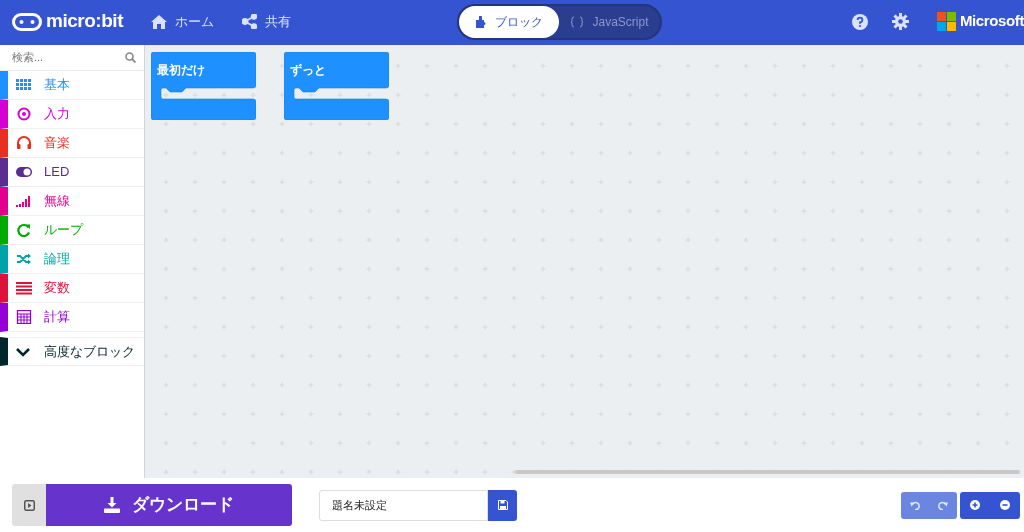 The width and height of the screenshot is (1024, 532). What do you see at coordinates (249, 21) in the screenshot?
I see `share-icon` at bounding box center [249, 21].